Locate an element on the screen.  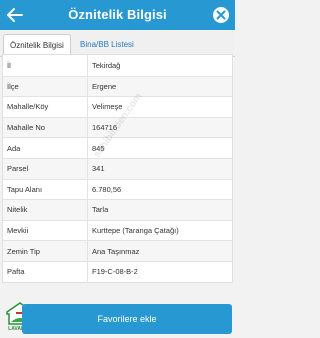
attribute-key: Nitelik is located at coordinates (45, 210).